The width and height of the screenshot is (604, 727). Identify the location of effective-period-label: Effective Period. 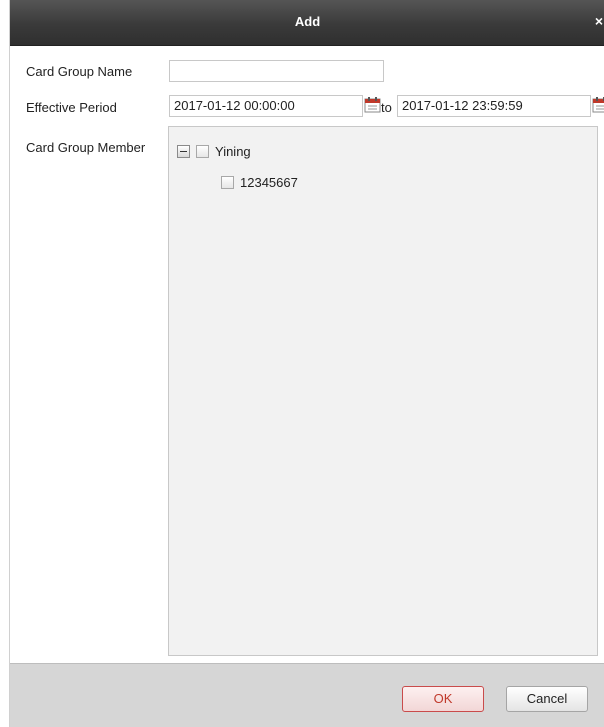
(71, 107).